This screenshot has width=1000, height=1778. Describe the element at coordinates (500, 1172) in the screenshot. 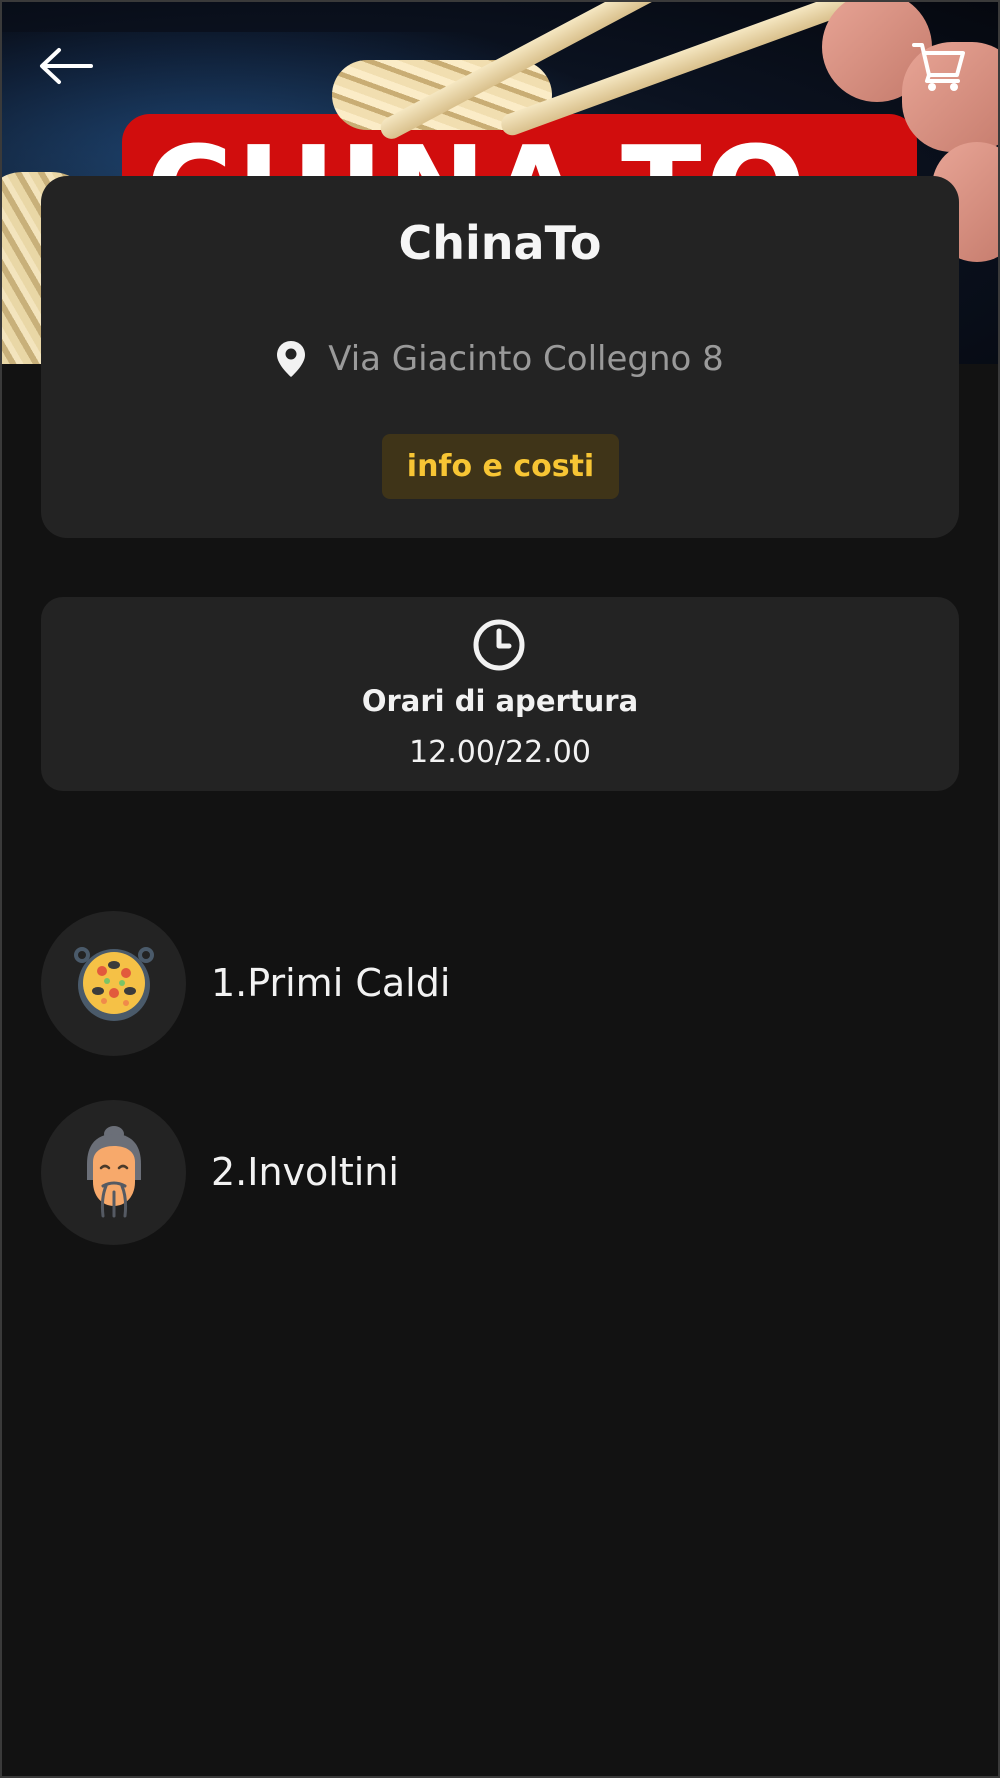

I see `category-item-involtini: 2.Involtini` at that location.